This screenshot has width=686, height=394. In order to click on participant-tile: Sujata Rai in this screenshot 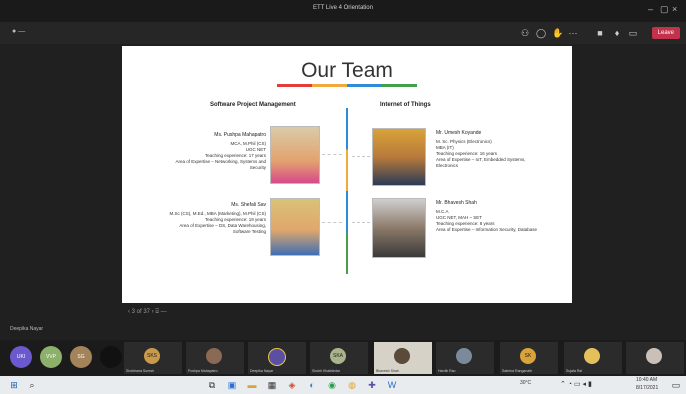, I will do `click(593, 358)`.